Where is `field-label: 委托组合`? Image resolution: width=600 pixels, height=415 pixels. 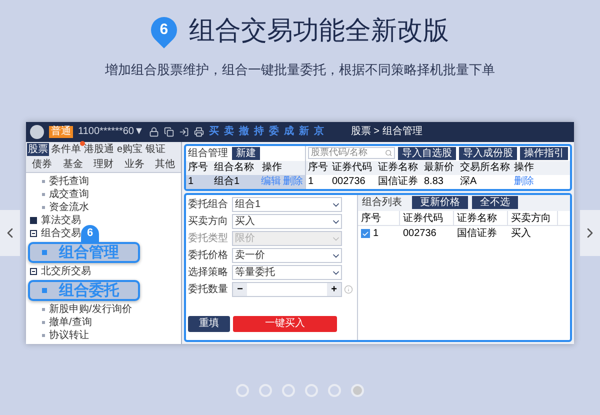
field-label: 委托组合 is located at coordinates (208, 205).